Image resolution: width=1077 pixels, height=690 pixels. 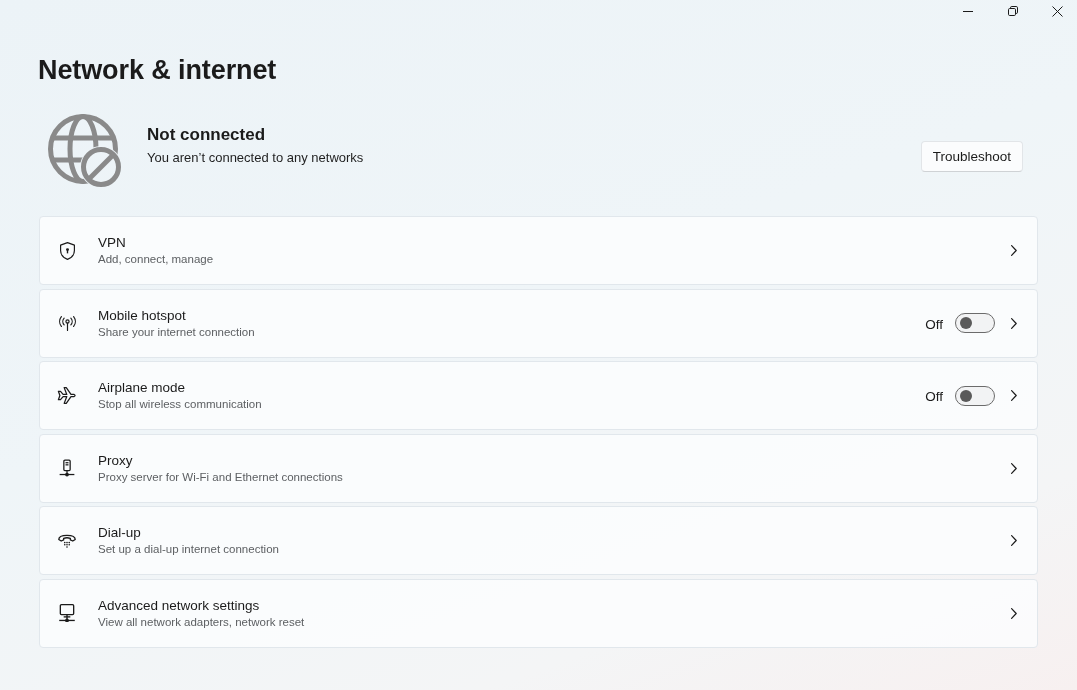 I want to click on restore-icon, so click(x=1012, y=11).